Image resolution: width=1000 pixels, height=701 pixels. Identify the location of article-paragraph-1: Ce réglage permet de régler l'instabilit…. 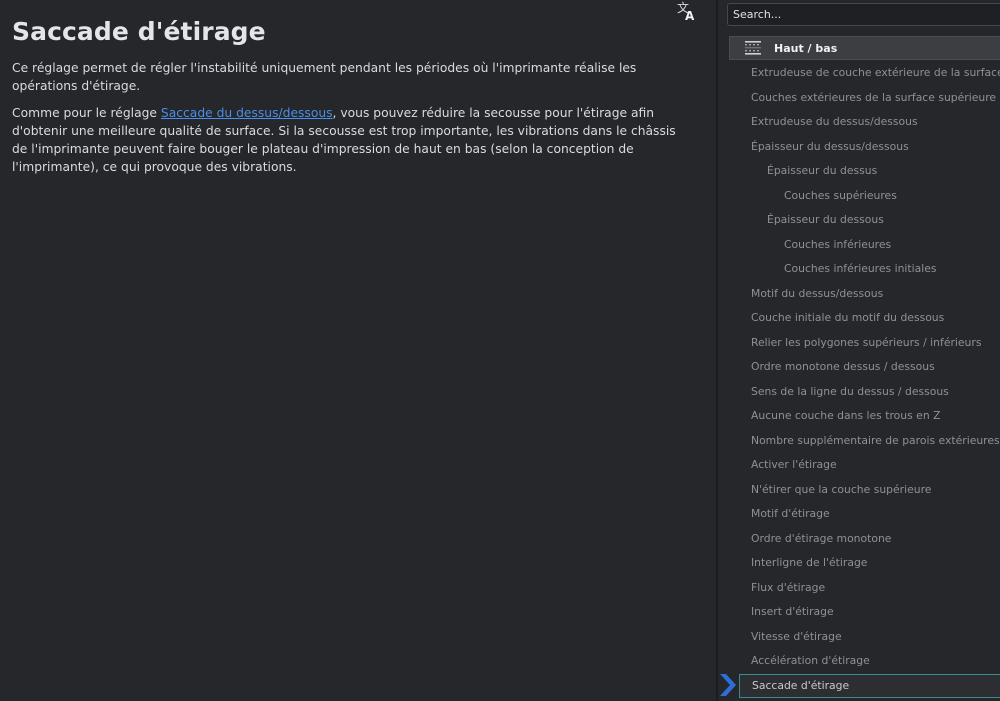
(324, 77).